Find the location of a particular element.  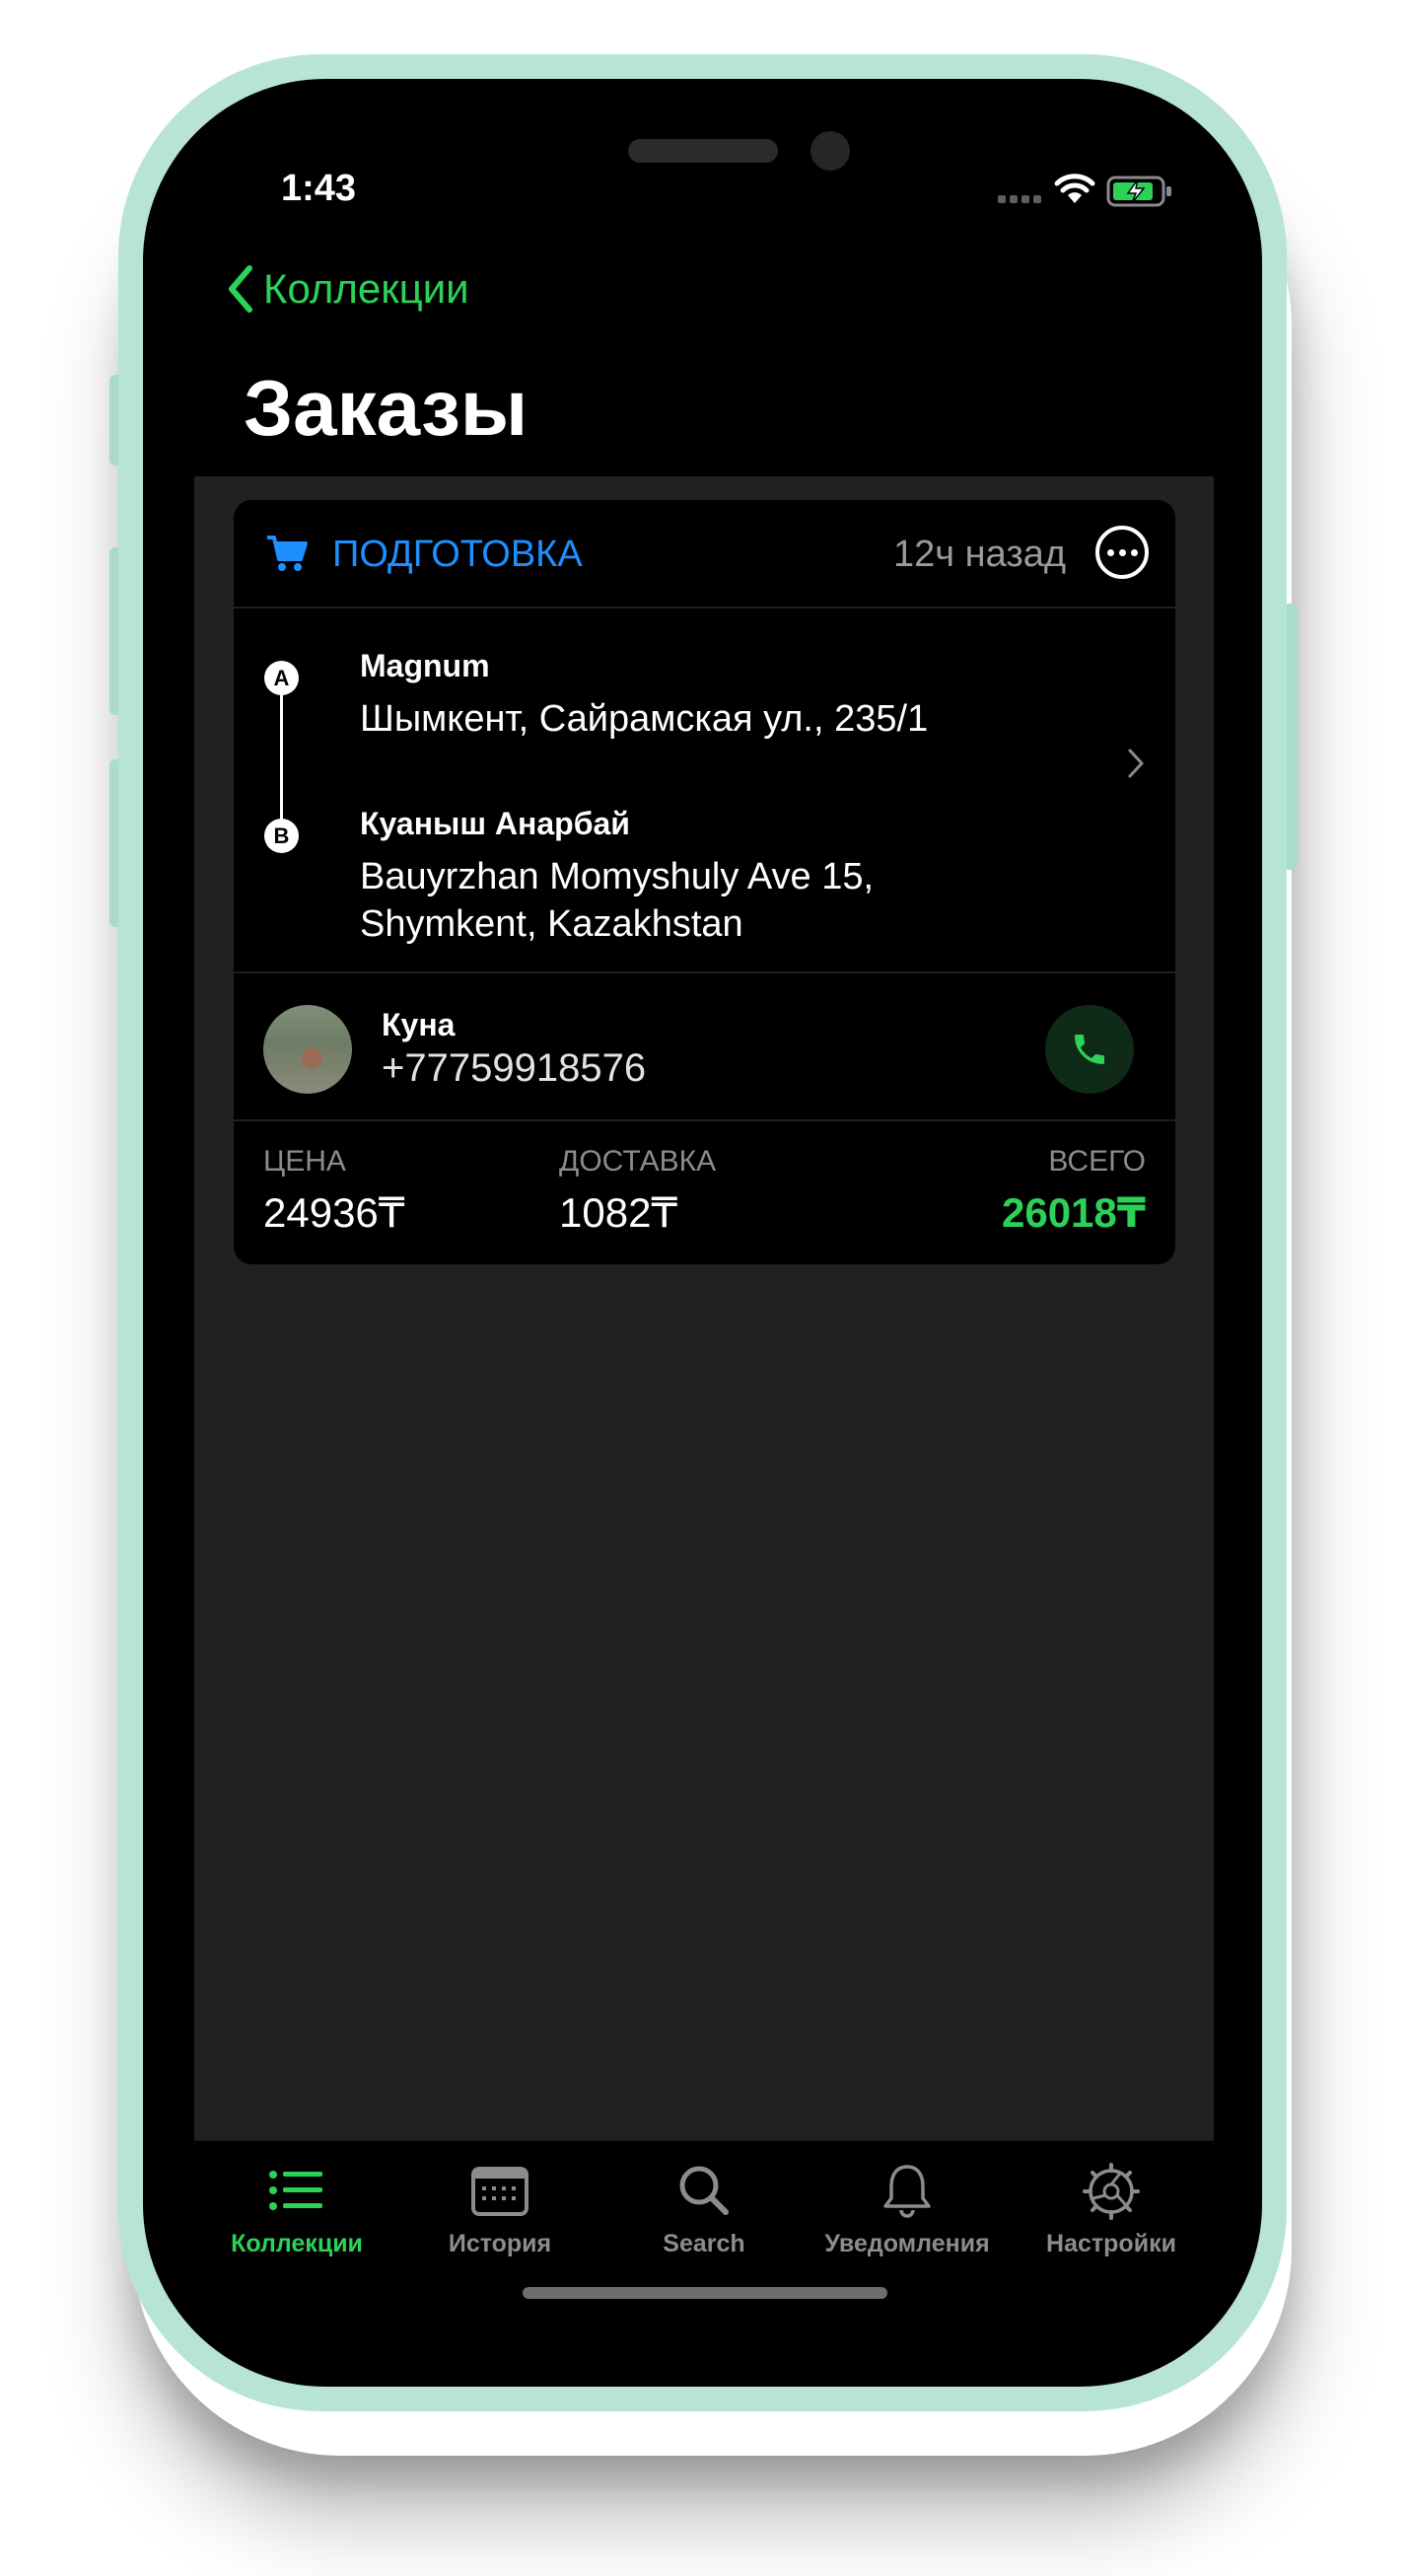

total-value: 26018₸ is located at coordinates (1073, 1212).